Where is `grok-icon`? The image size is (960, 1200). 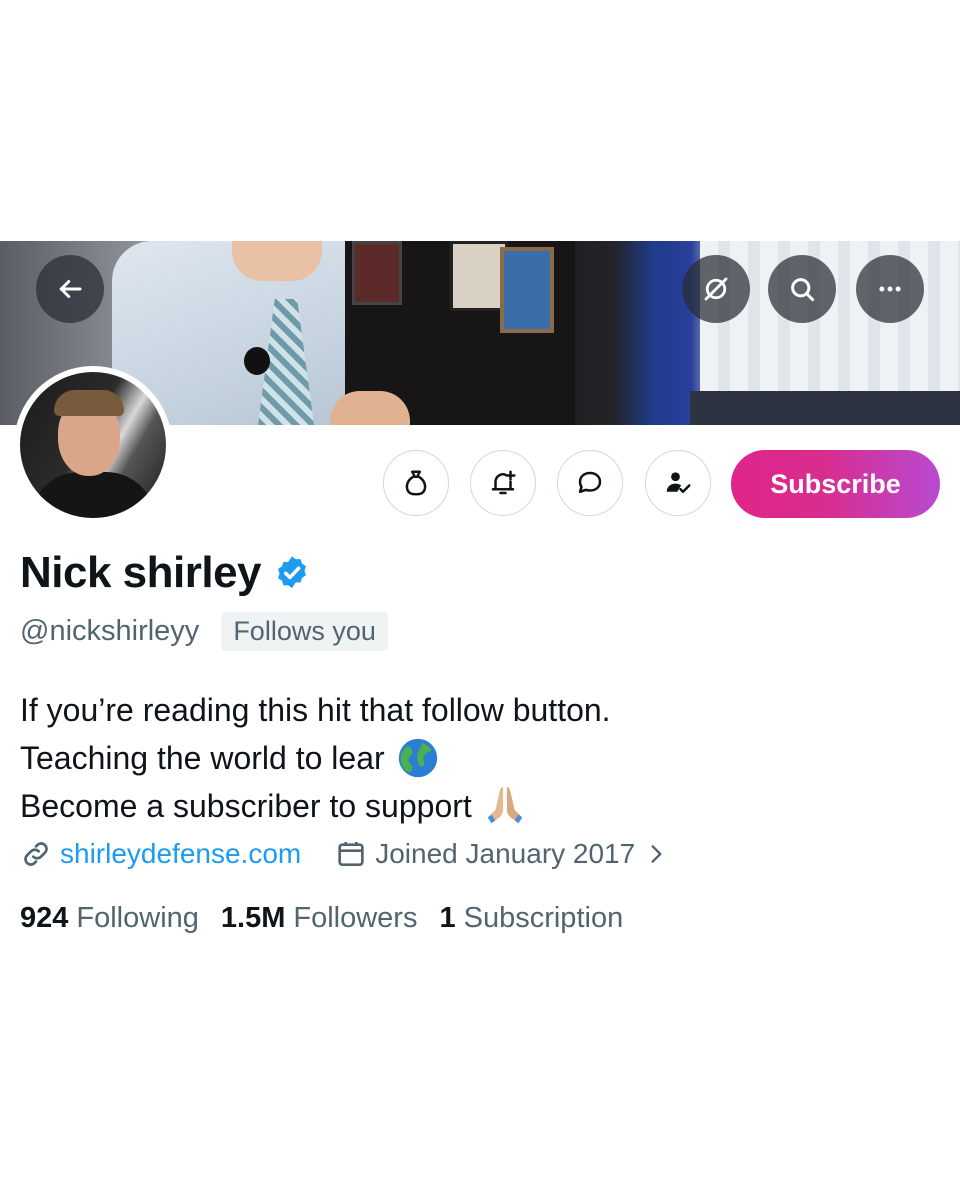
grok-icon is located at coordinates (716, 289).